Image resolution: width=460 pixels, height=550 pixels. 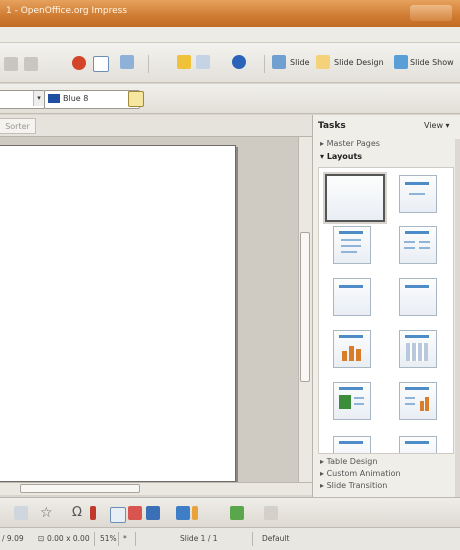 I want to click on section-table-design: ▸ Table Design, so click(x=348, y=461).